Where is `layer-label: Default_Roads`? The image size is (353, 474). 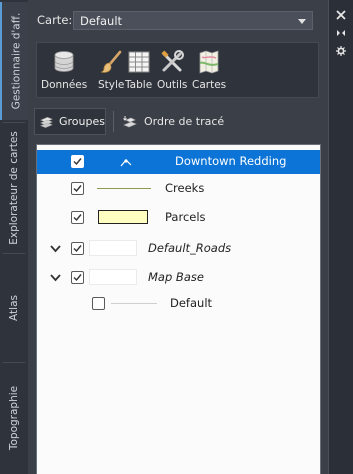
layer-label: Default_Roads is located at coordinates (190, 248).